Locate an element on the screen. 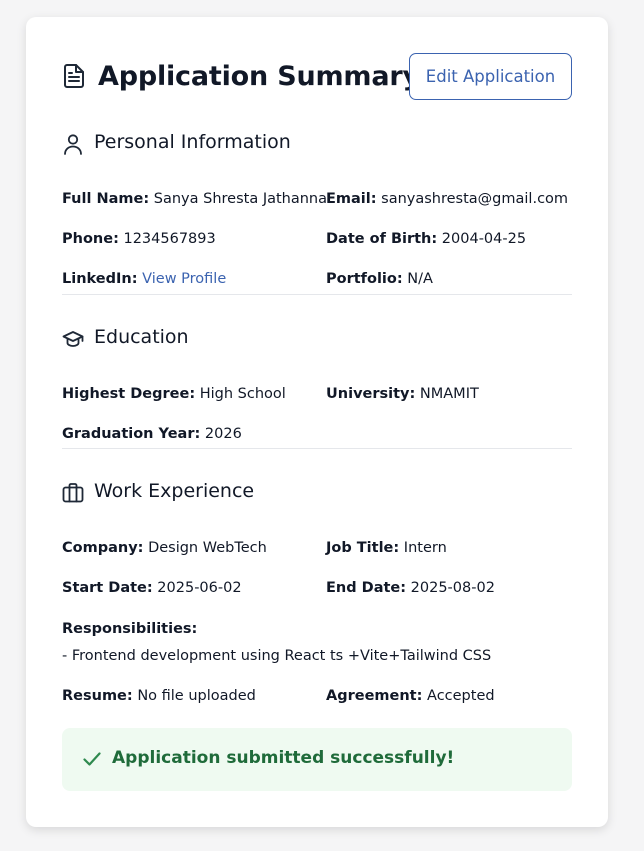  field-label: Job Title: is located at coordinates (363, 548).